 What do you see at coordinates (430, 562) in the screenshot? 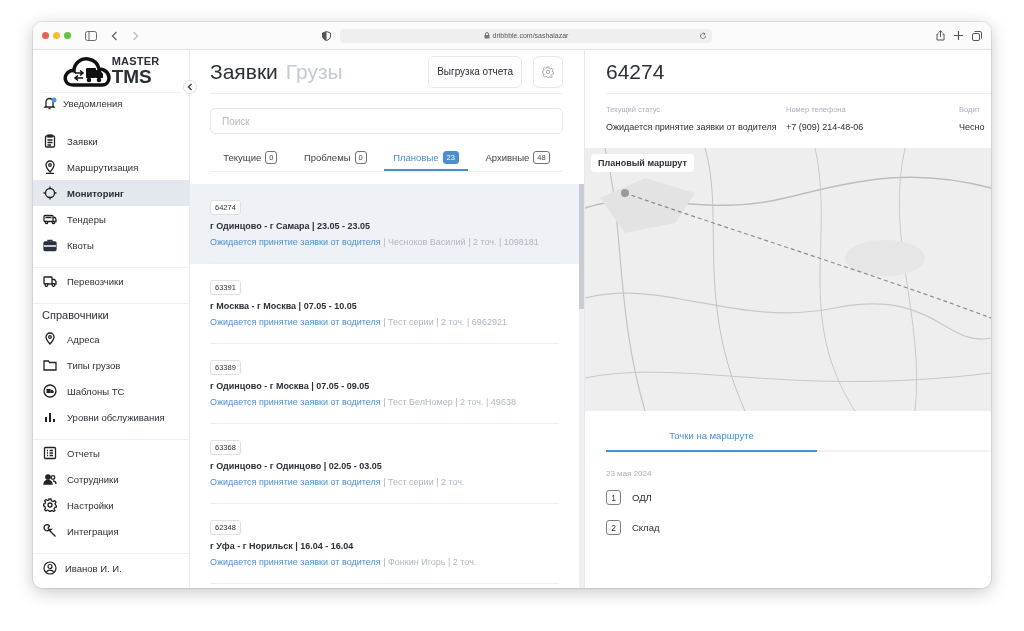
I see `order-details: | Фонкин Игорь | 2 точ.` at bounding box center [430, 562].